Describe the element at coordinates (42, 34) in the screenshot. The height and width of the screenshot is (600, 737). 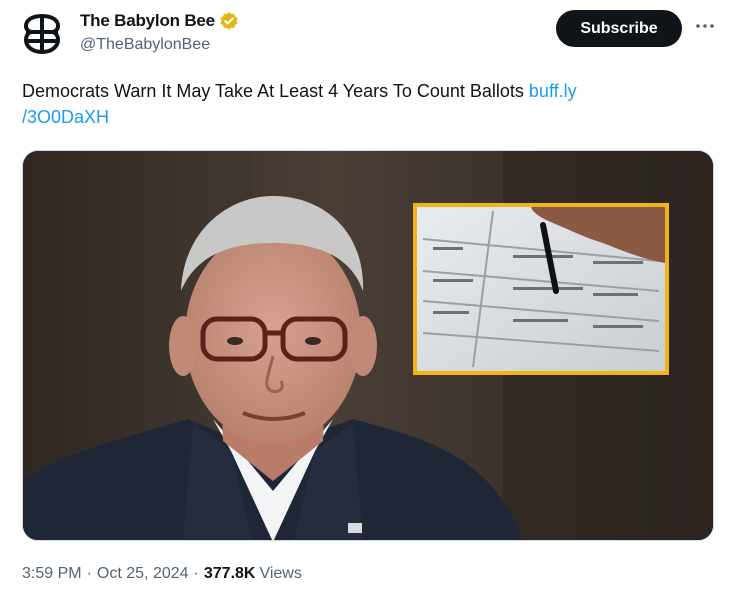
I see `bee-logo-icon` at that location.